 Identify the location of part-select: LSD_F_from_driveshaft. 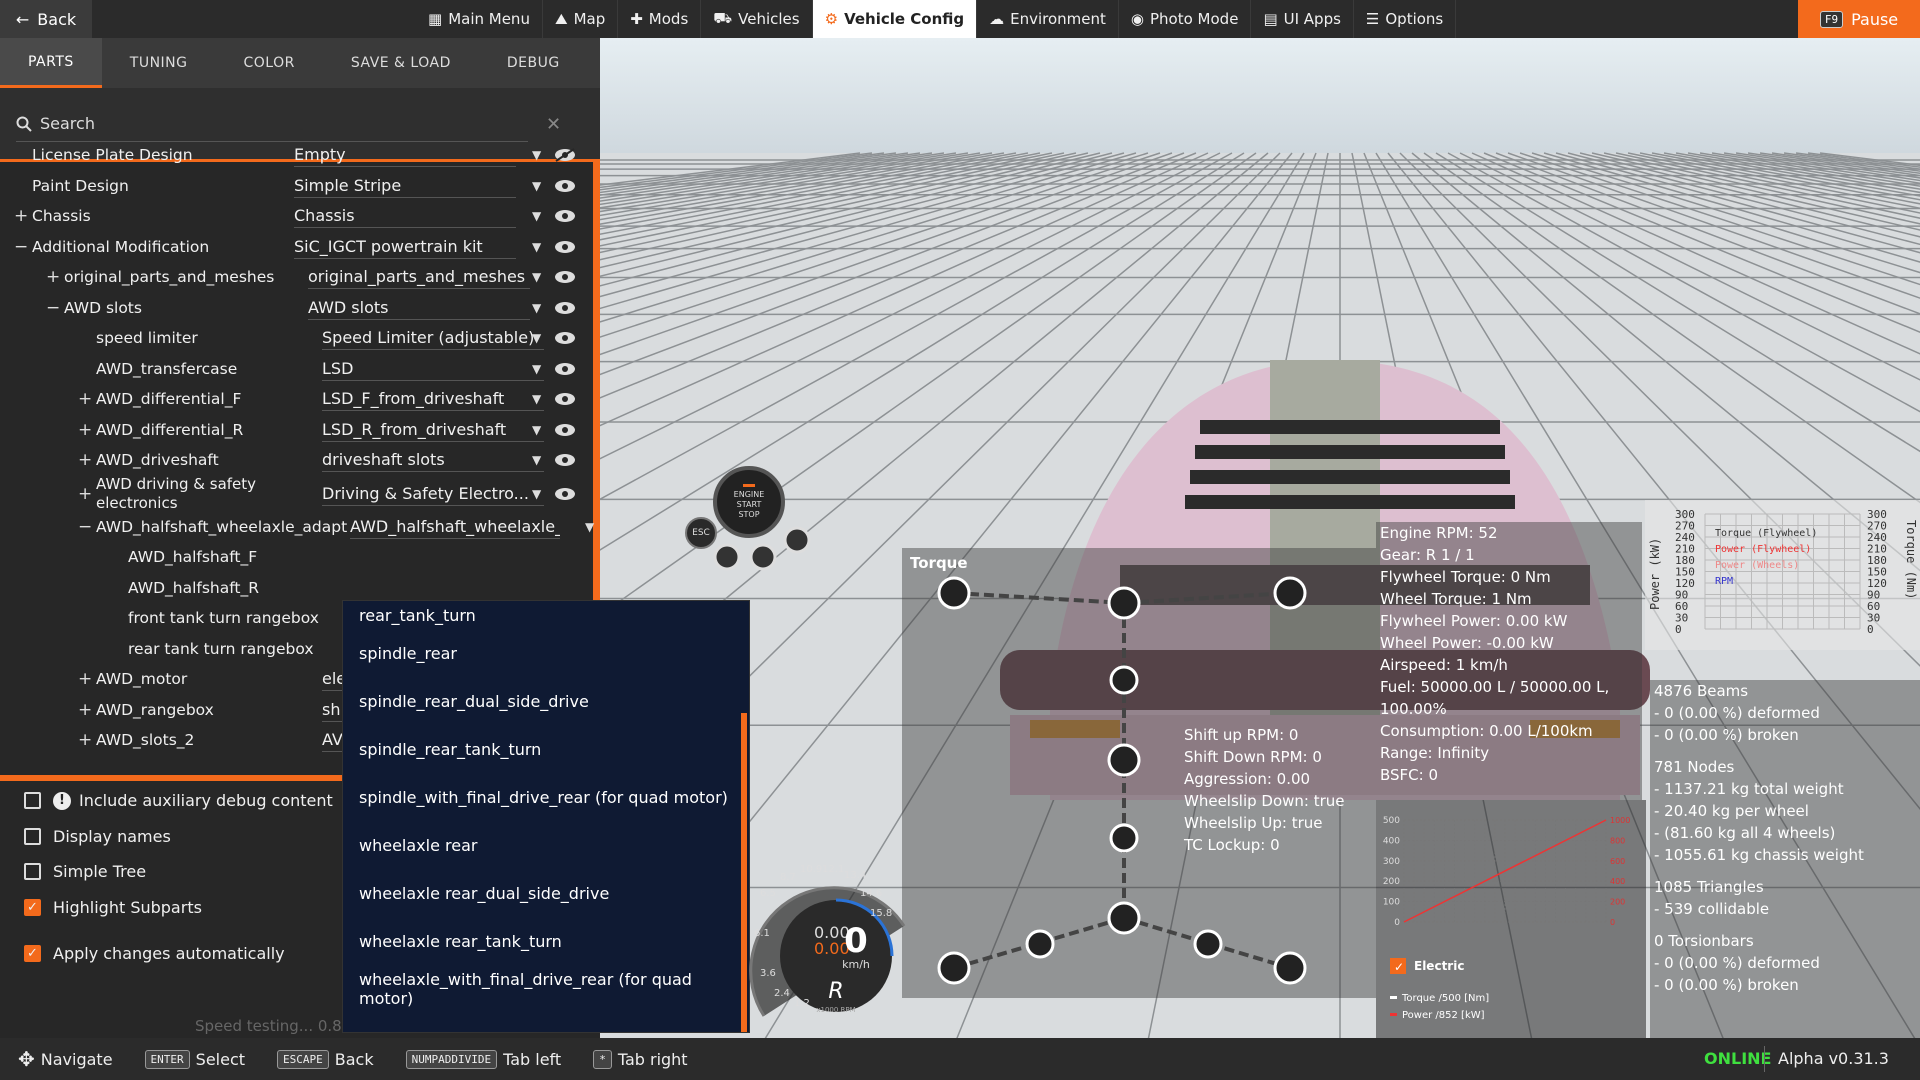
(433, 399).